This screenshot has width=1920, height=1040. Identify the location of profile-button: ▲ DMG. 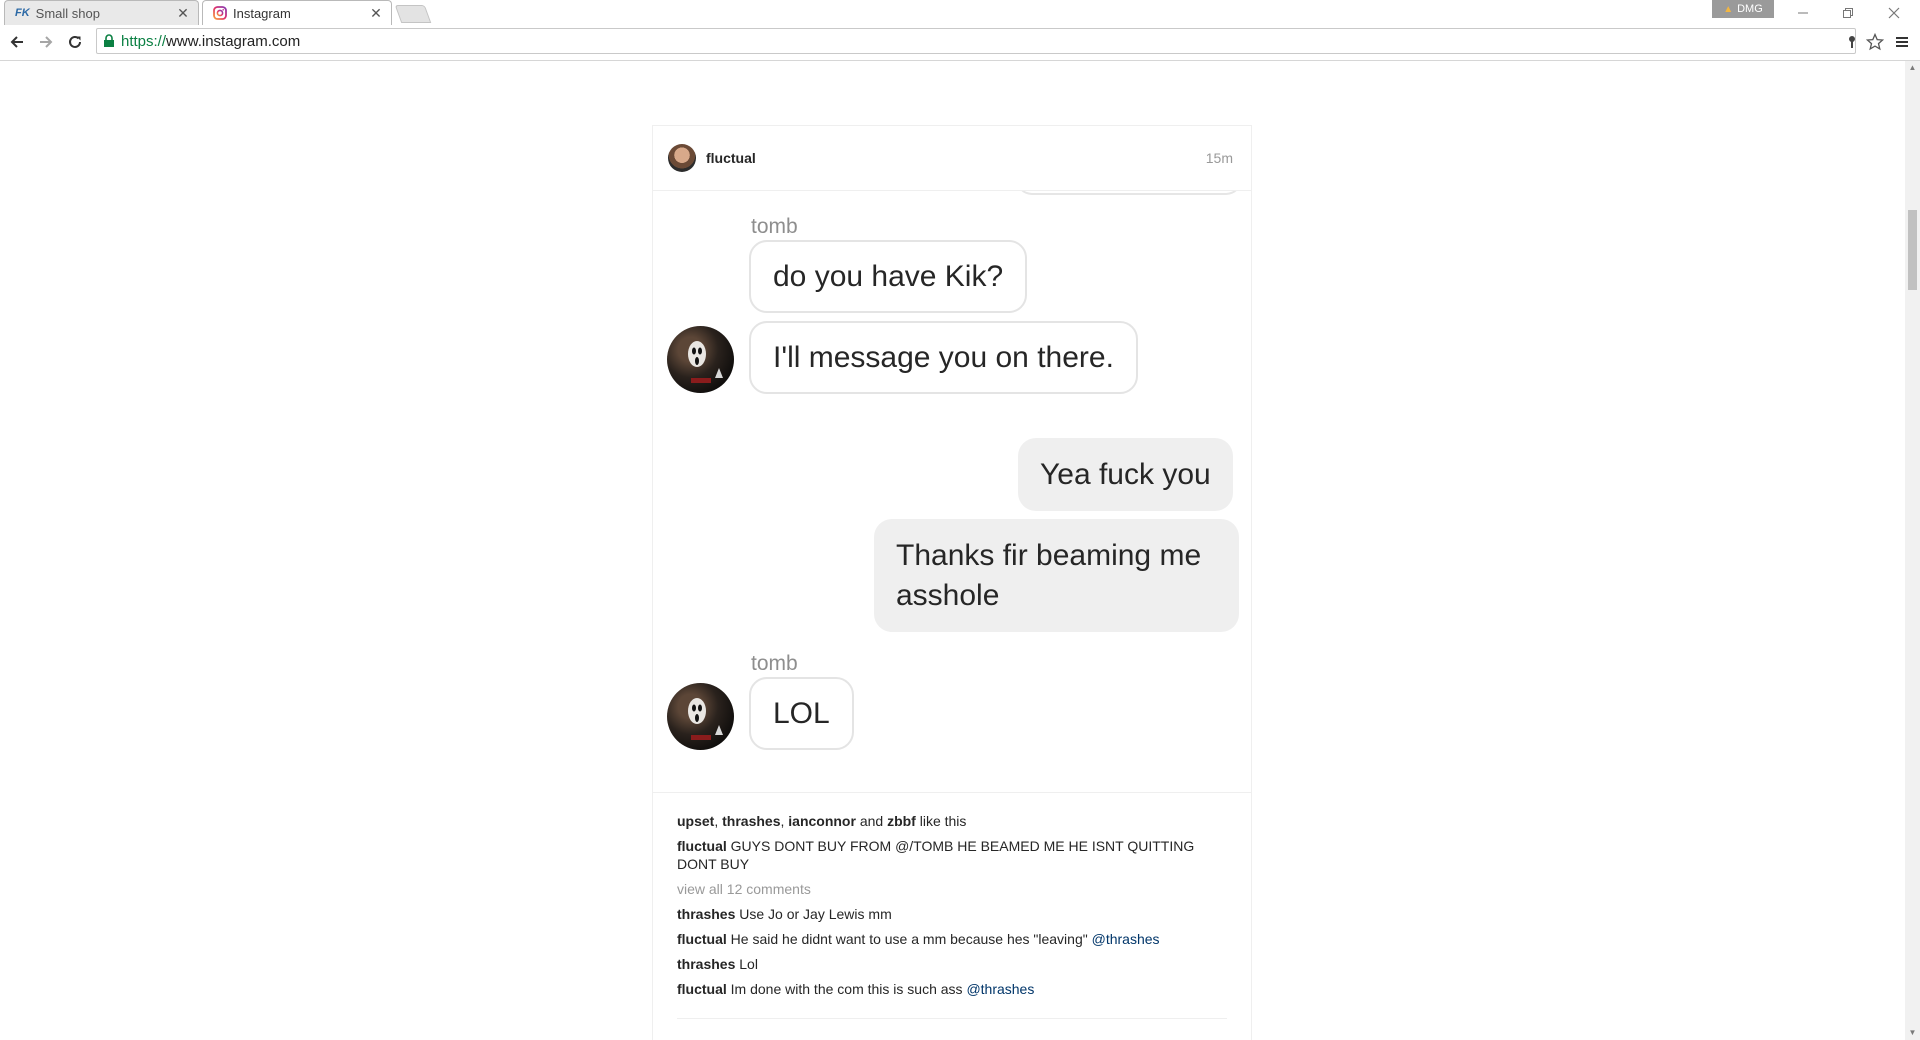
(1743, 9).